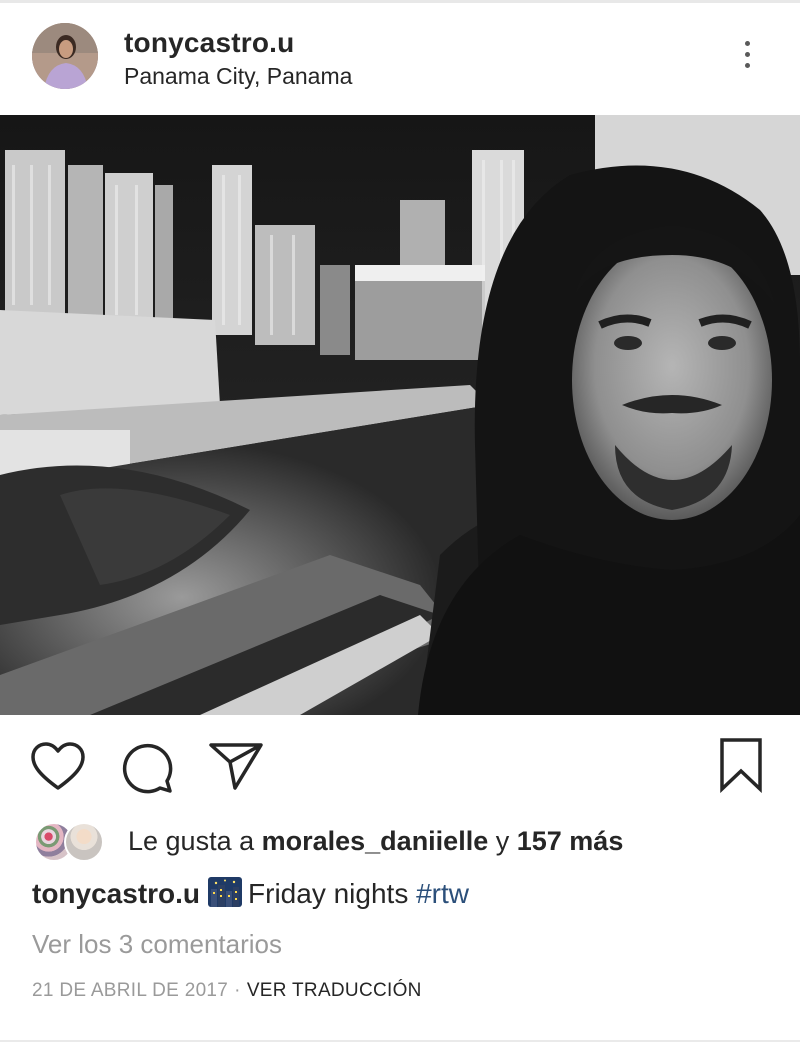  I want to click on more-options-icon, so click(747, 61).